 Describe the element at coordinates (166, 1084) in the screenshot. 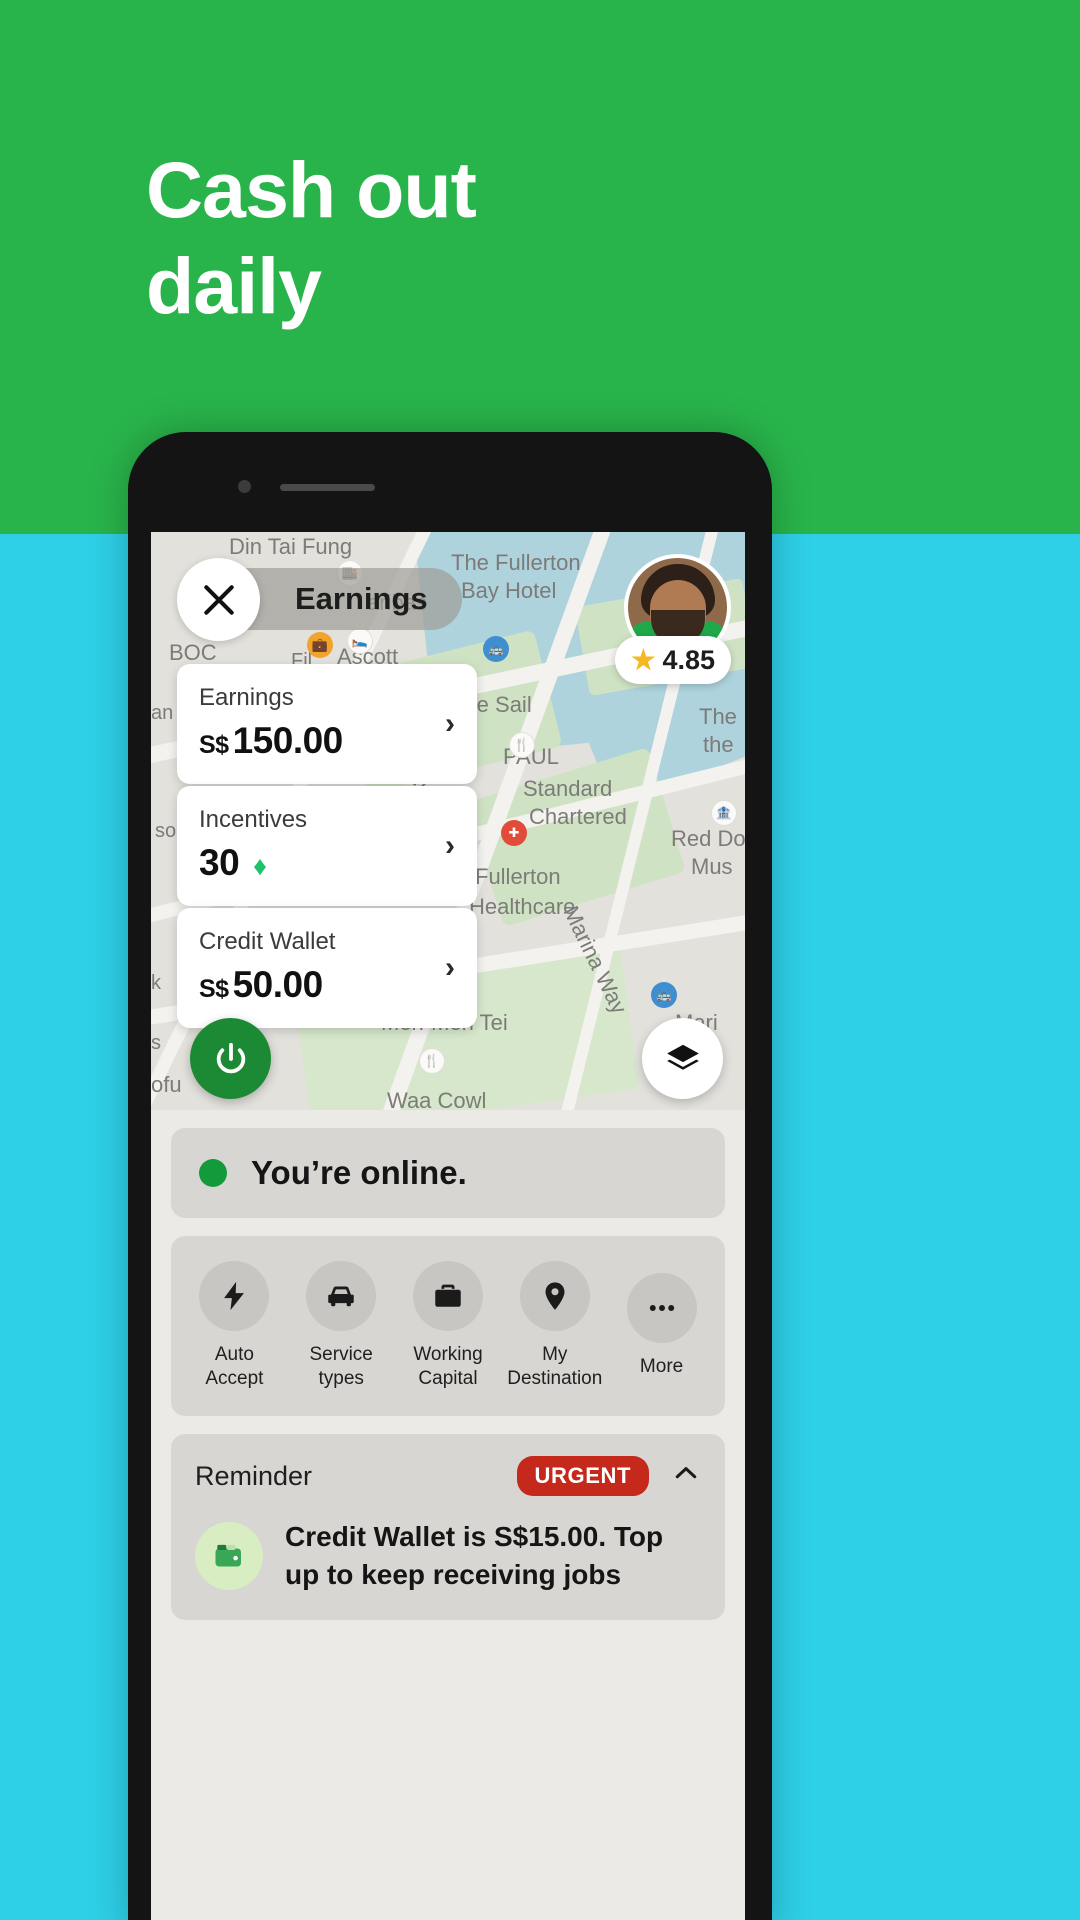

I see `map-label: ofu` at that location.